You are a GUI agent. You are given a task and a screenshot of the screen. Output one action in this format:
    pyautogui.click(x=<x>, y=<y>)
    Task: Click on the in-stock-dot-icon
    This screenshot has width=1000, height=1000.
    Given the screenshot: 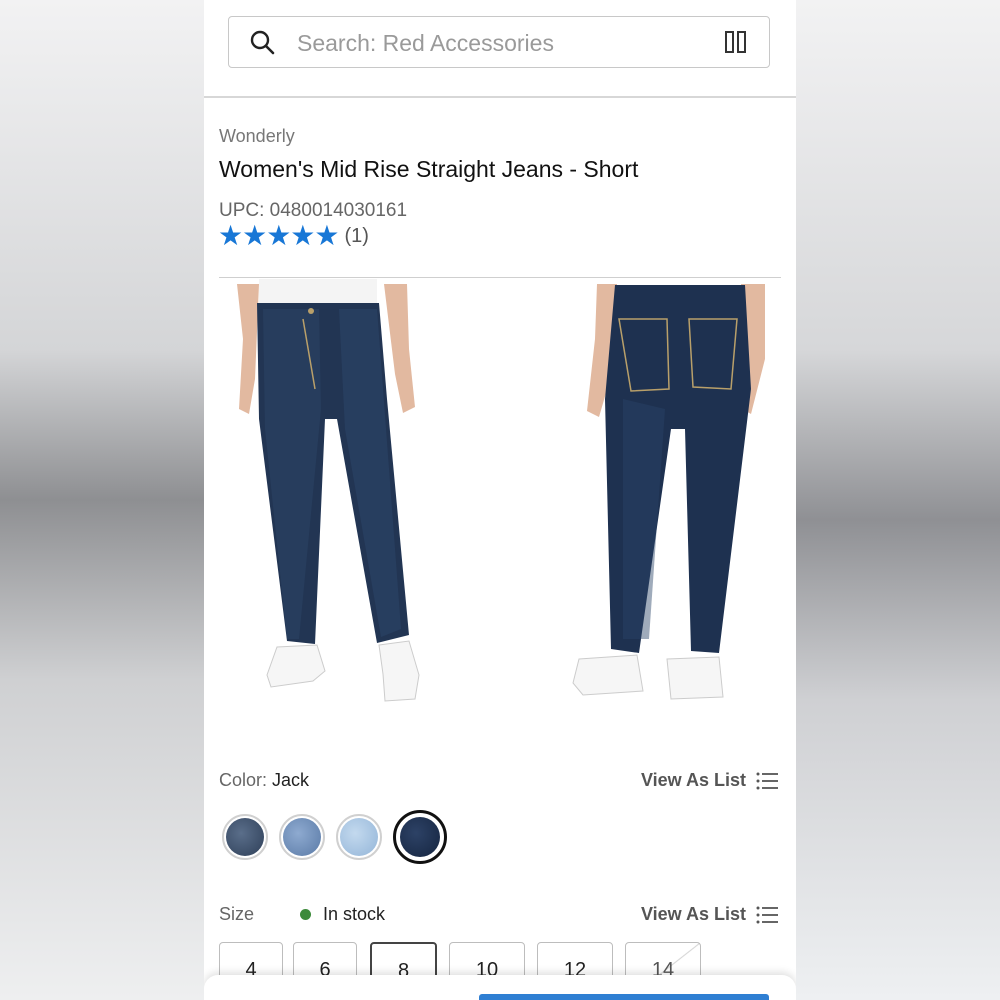 What is the action you would take?
    pyautogui.click(x=305, y=914)
    